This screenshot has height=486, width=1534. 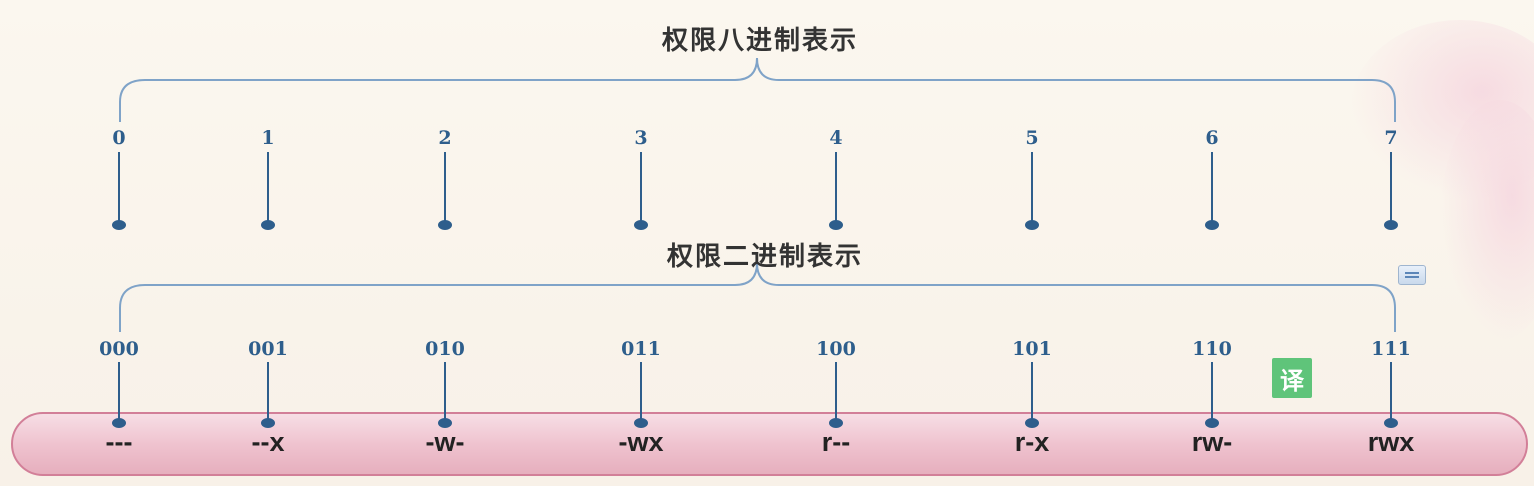 What do you see at coordinates (445, 349) in the screenshot?
I see `binary-value: 010` at bounding box center [445, 349].